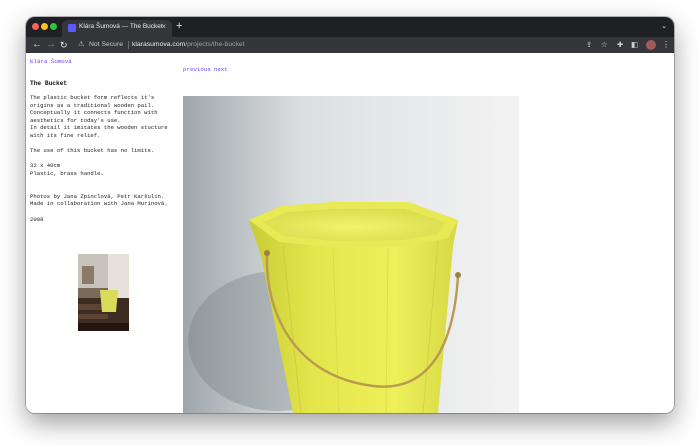  Describe the element at coordinates (94, 113) in the screenshot. I see `description-line: Conceptually it connects function with` at that location.